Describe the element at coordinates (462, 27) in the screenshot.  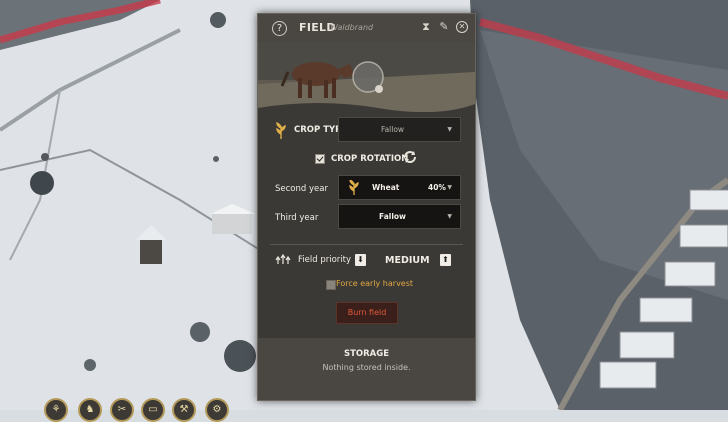
I see `close-icon: ✕` at that location.